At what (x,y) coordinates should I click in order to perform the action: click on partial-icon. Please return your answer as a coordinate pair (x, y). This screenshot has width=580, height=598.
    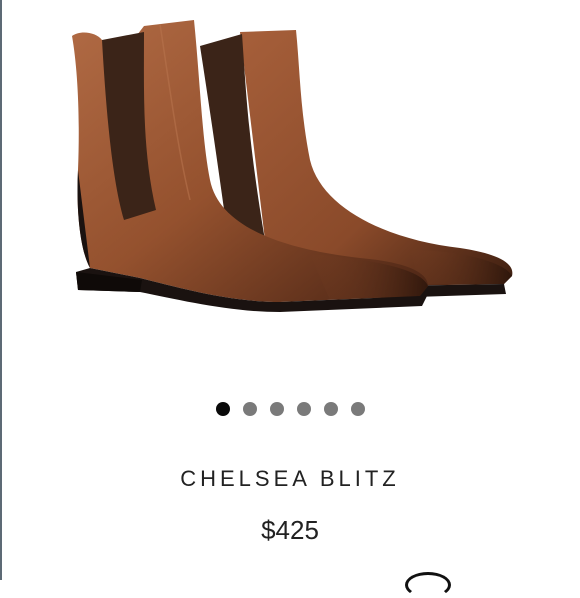
    Looking at the image, I should click on (428, 585).